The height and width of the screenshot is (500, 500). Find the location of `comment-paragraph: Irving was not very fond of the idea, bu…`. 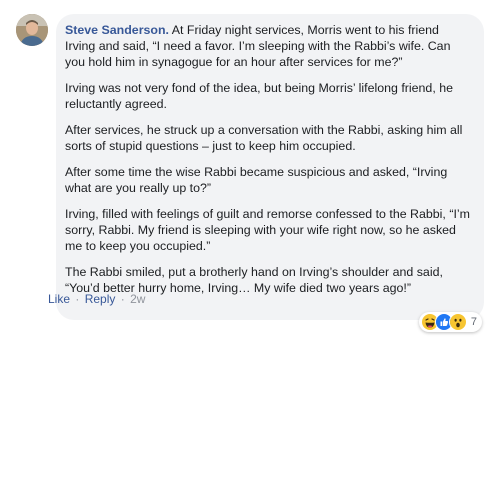

comment-paragraph: Irving was not very fond of the idea, bu… is located at coordinates (259, 96).